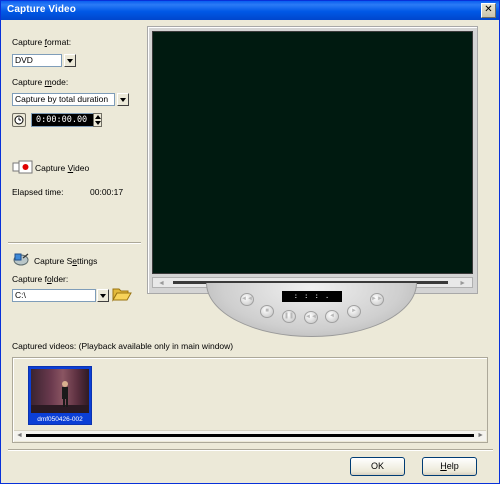  I want to click on left-divider, so click(74, 243).